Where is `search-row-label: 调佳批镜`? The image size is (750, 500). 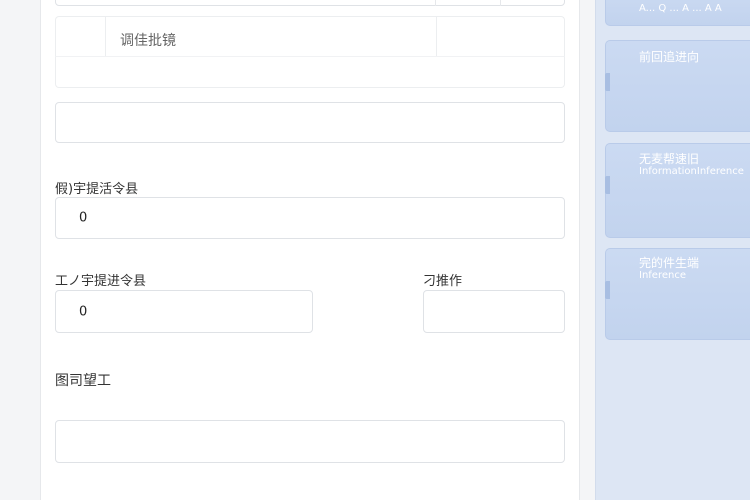
search-row-label: 调佳批镜 is located at coordinates (148, 41).